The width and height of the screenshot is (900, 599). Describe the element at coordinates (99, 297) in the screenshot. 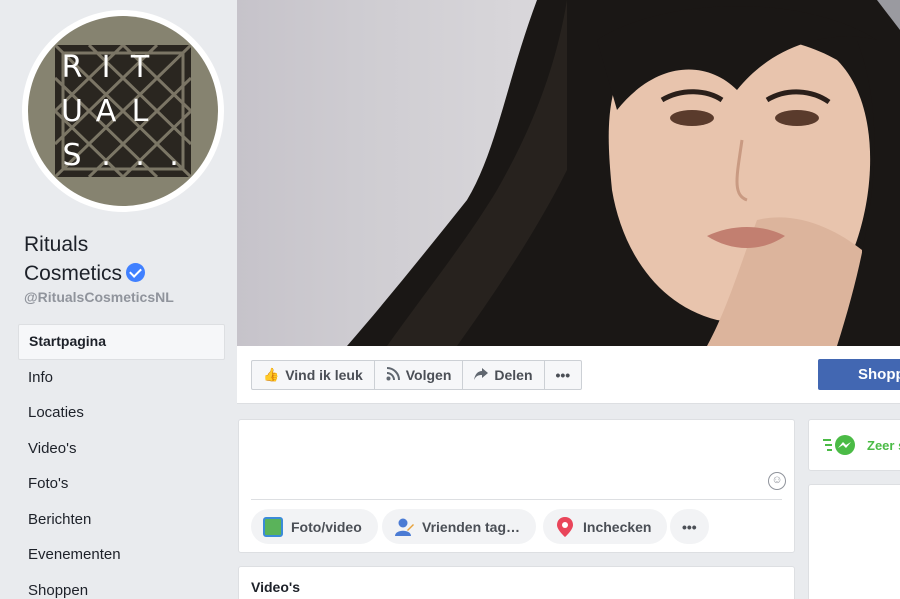

I see `page-handle: @RitualsCosmeticsNL` at that location.